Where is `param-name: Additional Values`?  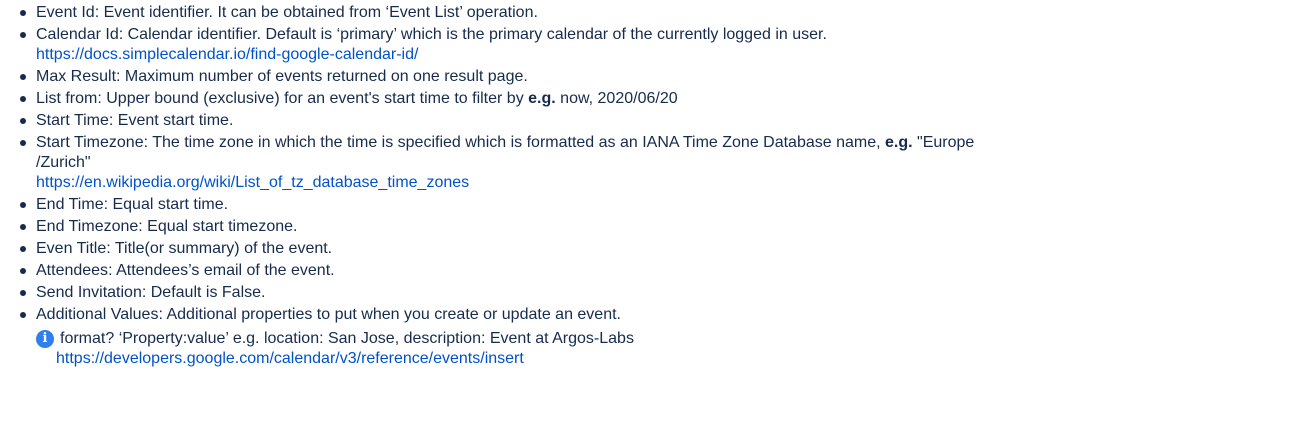
param-name: Additional Values is located at coordinates (97, 314).